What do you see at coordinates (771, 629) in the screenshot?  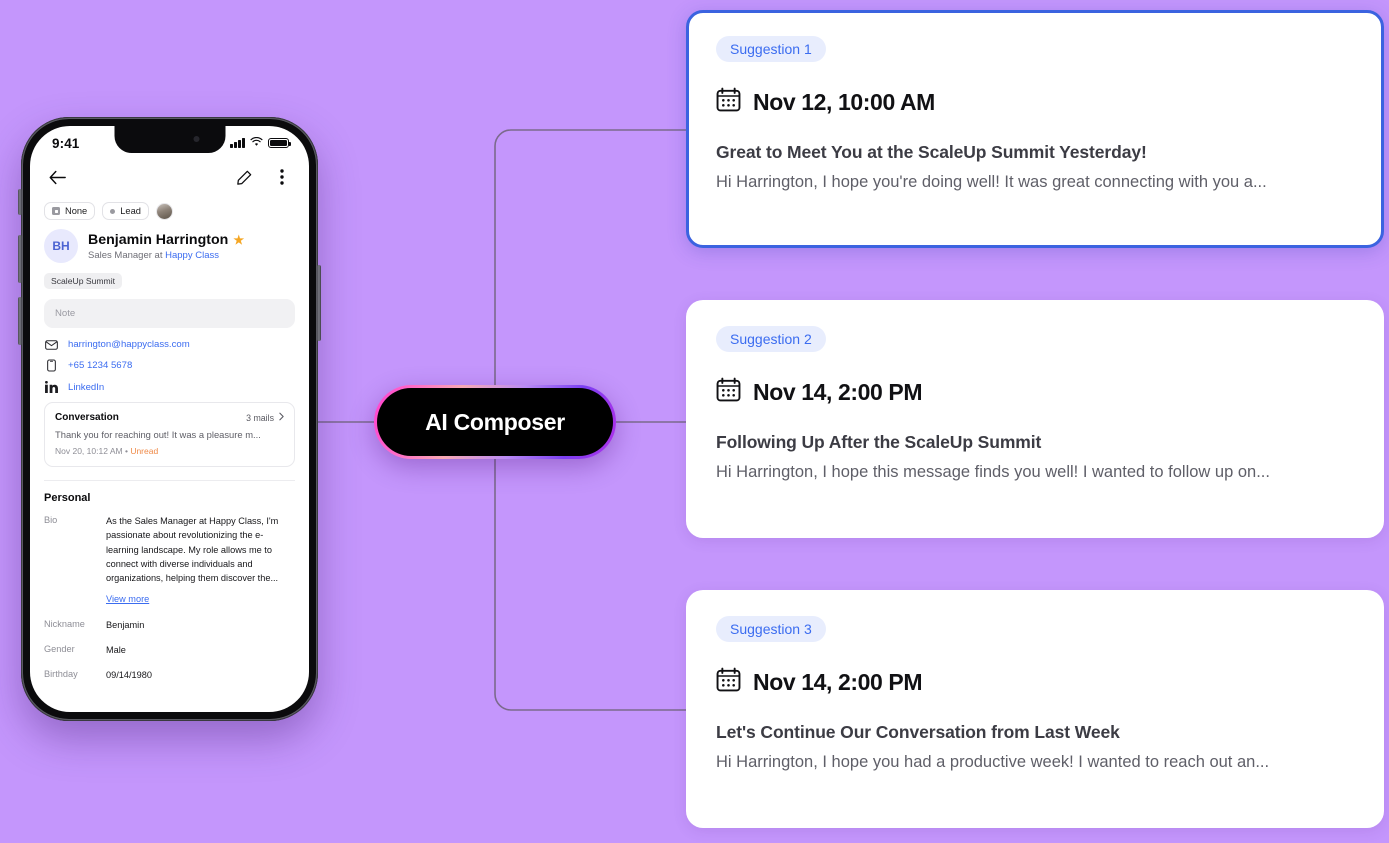 I see `suggestion-badge: Suggestion 3` at bounding box center [771, 629].